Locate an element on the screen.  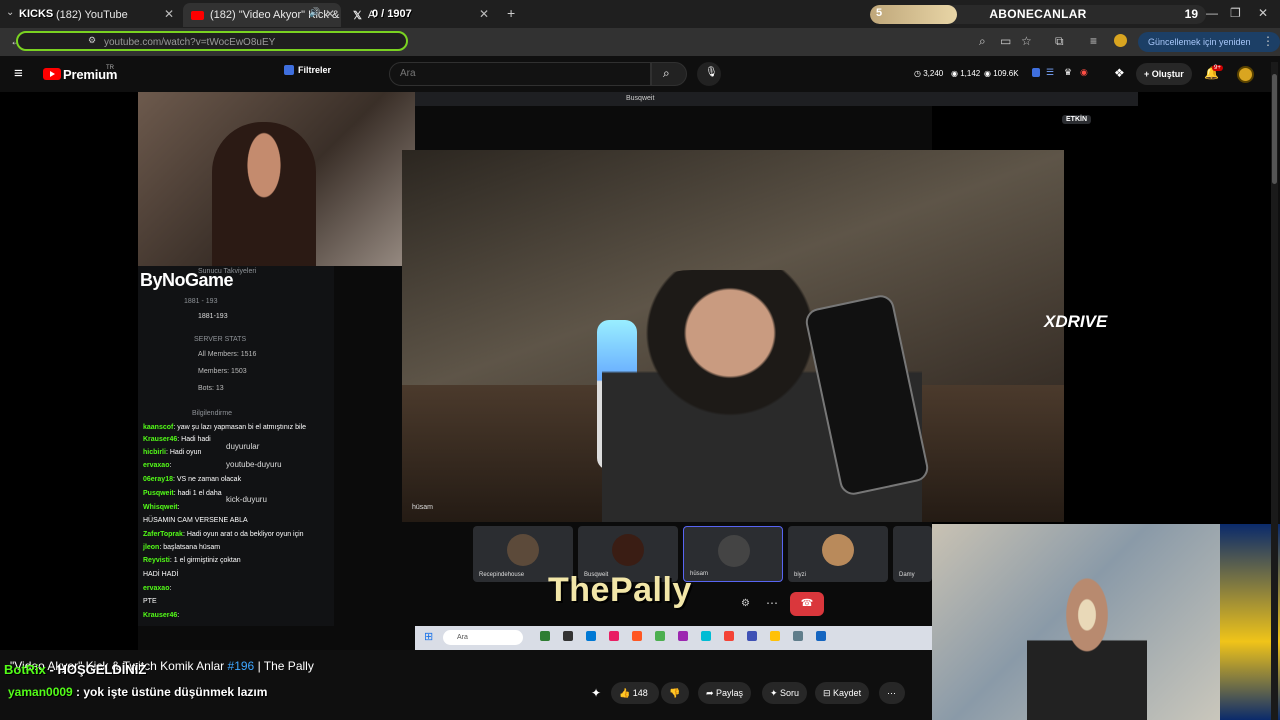
discord-side-item: SERVER STATS is located at coordinates (220, 339).